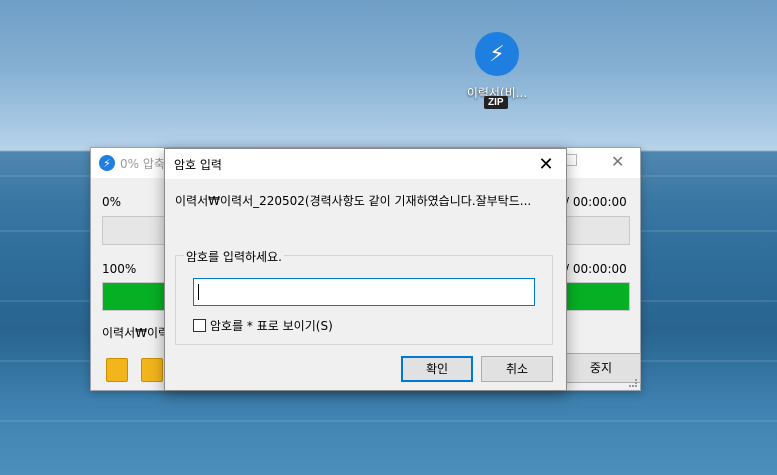  I want to click on password-input, so click(364, 292).